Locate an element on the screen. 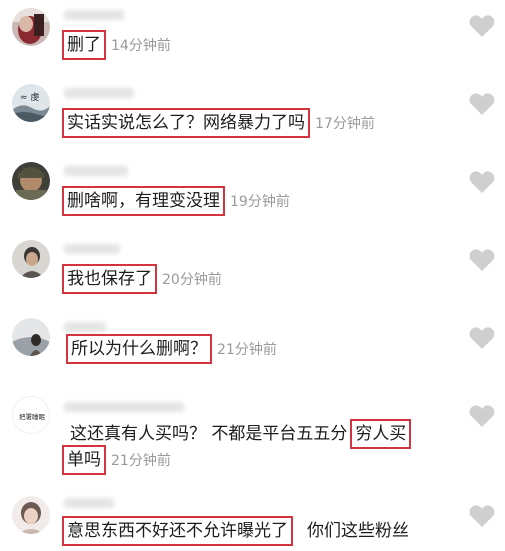 The width and height of the screenshot is (505, 551). comment-text: 删了 is located at coordinates (84, 45).